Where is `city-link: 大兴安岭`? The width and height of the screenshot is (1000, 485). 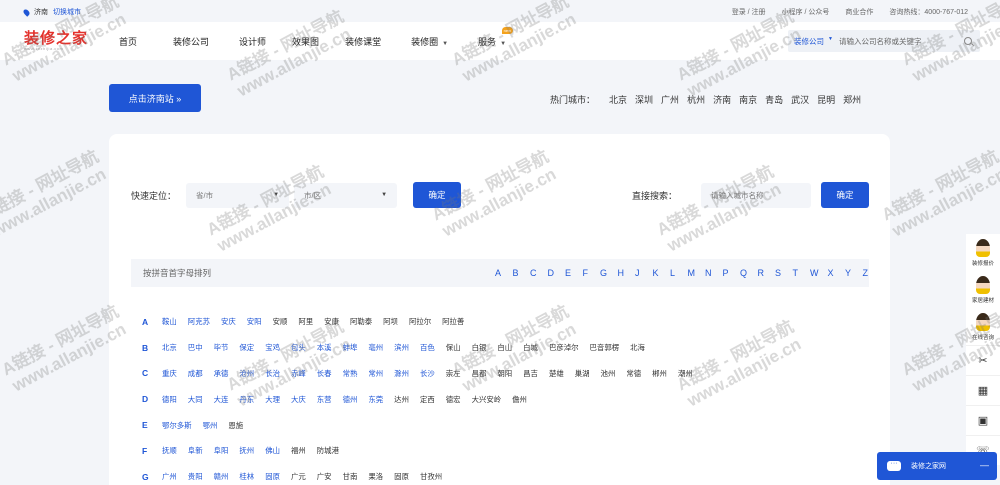
city-link: 大兴安岭 is located at coordinates (487, 399).